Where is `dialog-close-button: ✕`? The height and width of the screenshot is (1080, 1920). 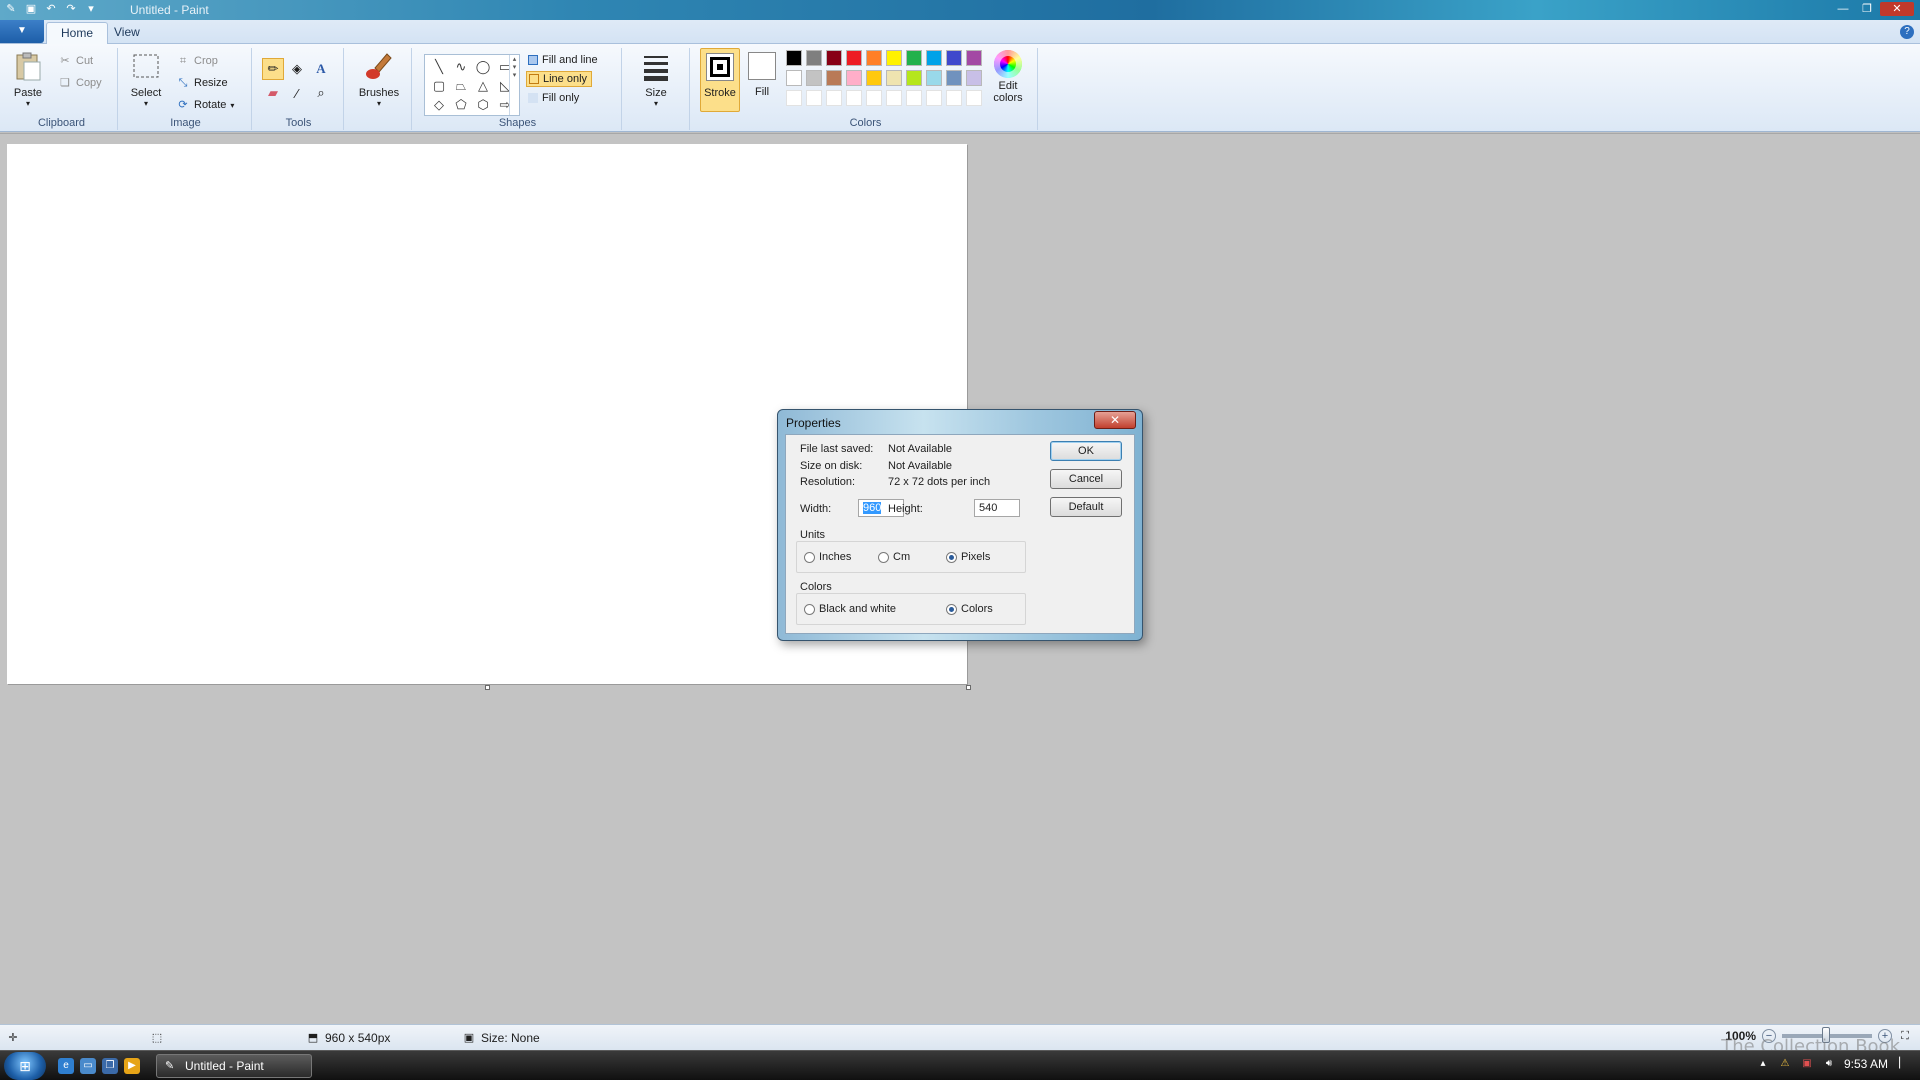 dialog-close-button: ✕ is located at coordinates (1115, 420).